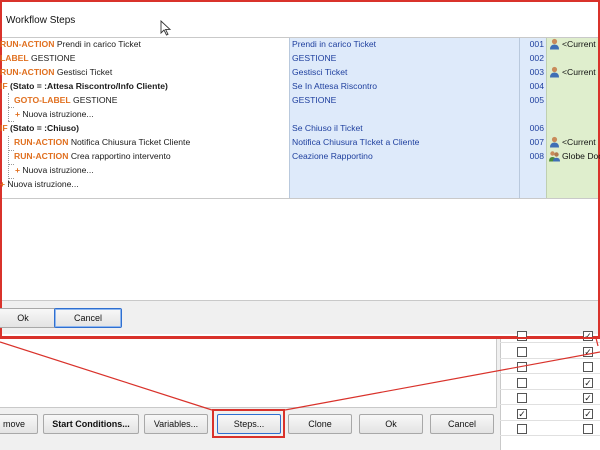 The image size is (600, 450). Describe the element at coordinates (320, 72) in the screenshot. I see `step-description: Gestisci Ticket` at that location.